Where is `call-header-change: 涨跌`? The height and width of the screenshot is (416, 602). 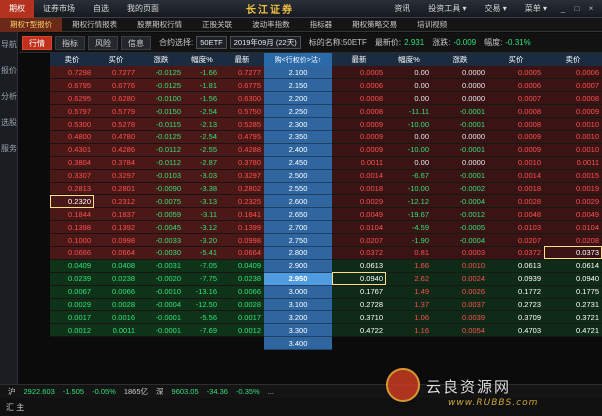 call-header-change: 涨跌 is located at coordinates (161, 59).